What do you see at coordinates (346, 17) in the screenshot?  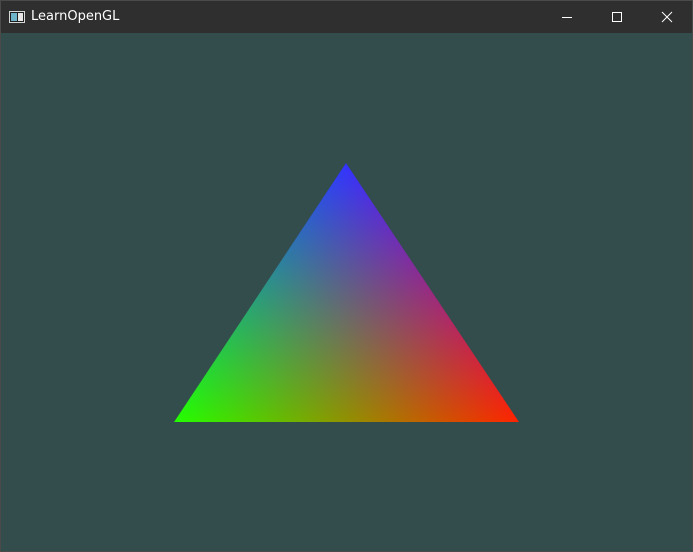 I see `title-bar: LearnOpenGL` at bounding box center [346, 17].